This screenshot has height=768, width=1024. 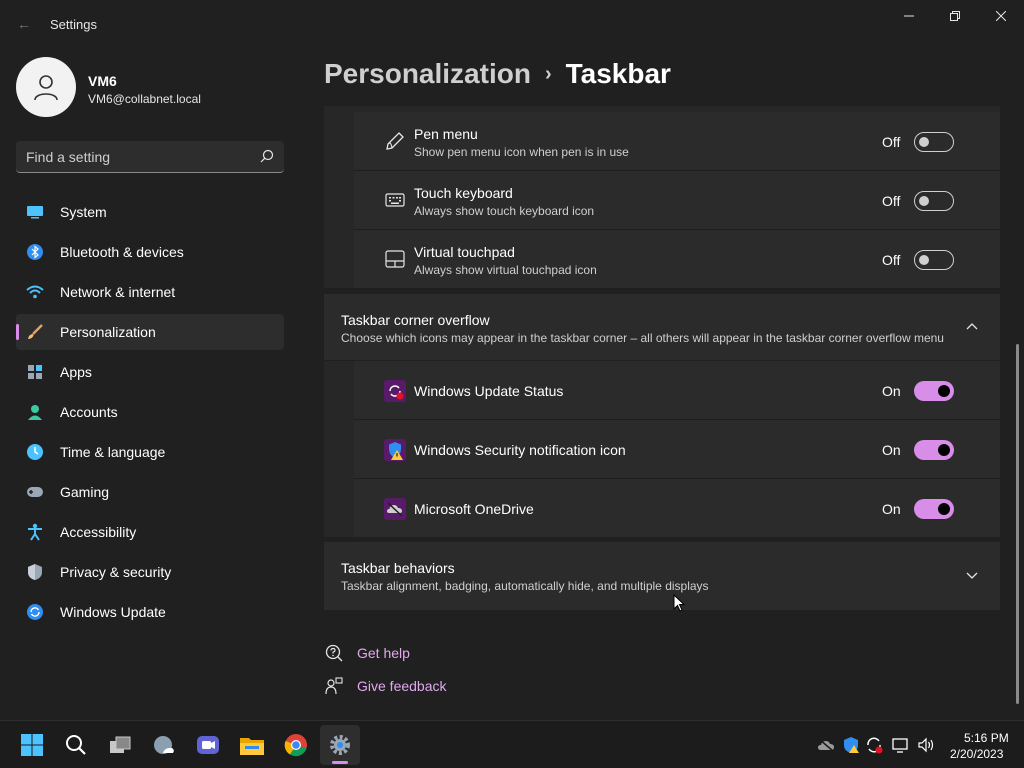 What do you see at coordinates (402, 686) in the screenshot?
I see `give-feedback-text: Give feedback` at bounding box center [402, 686].